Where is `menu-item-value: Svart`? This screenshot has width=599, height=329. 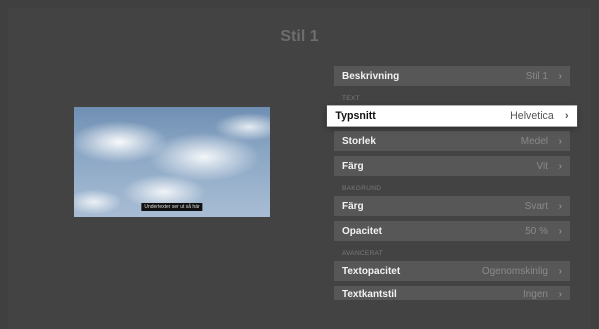
menu-item-value: Svart is located at coordinates (536, 206).